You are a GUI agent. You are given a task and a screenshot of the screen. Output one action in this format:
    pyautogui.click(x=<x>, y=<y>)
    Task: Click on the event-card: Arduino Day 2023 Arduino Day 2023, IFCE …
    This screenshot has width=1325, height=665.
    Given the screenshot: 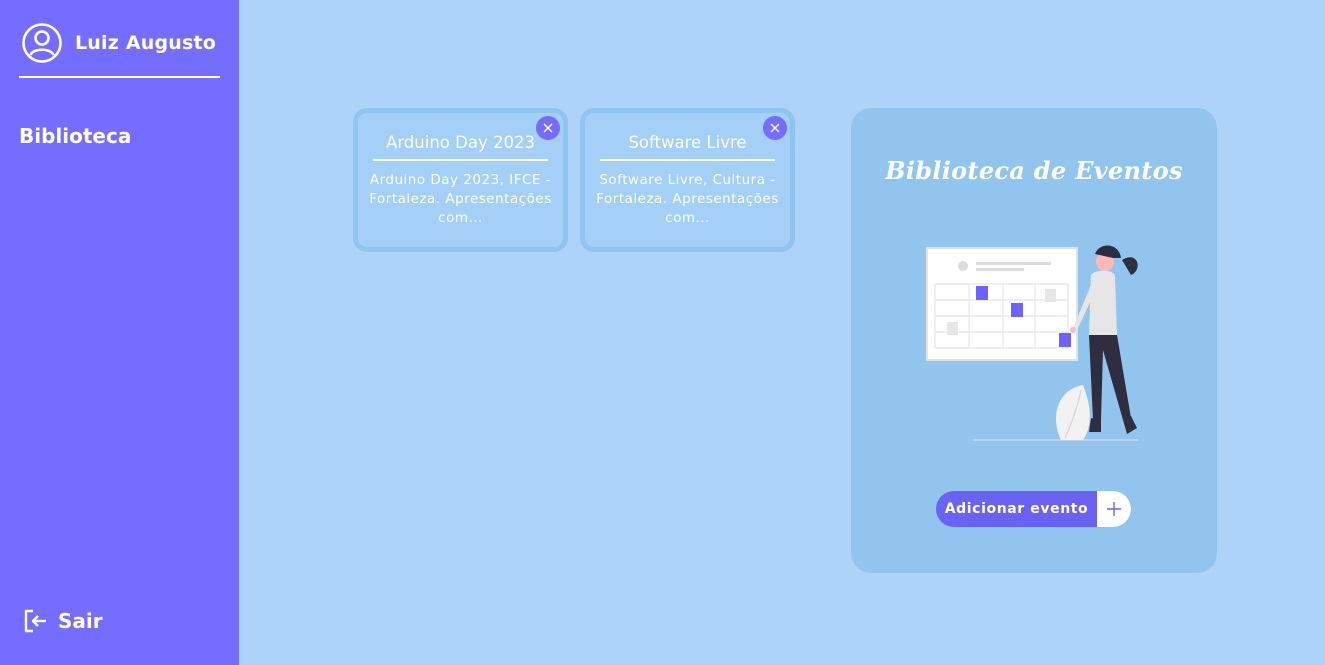 What is the action you would take?
    pyautogui.click(x=460, y=180)
    